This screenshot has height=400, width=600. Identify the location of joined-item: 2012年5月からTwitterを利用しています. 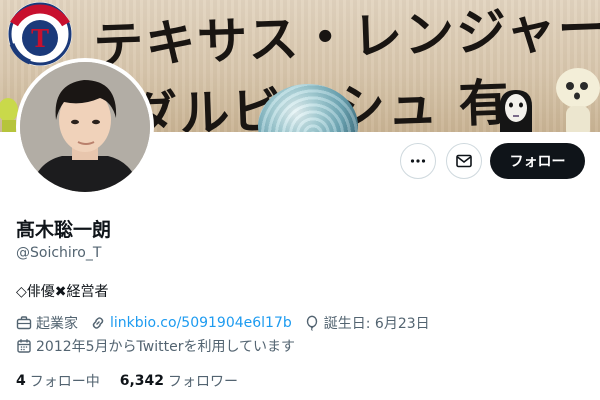
(155, 346).